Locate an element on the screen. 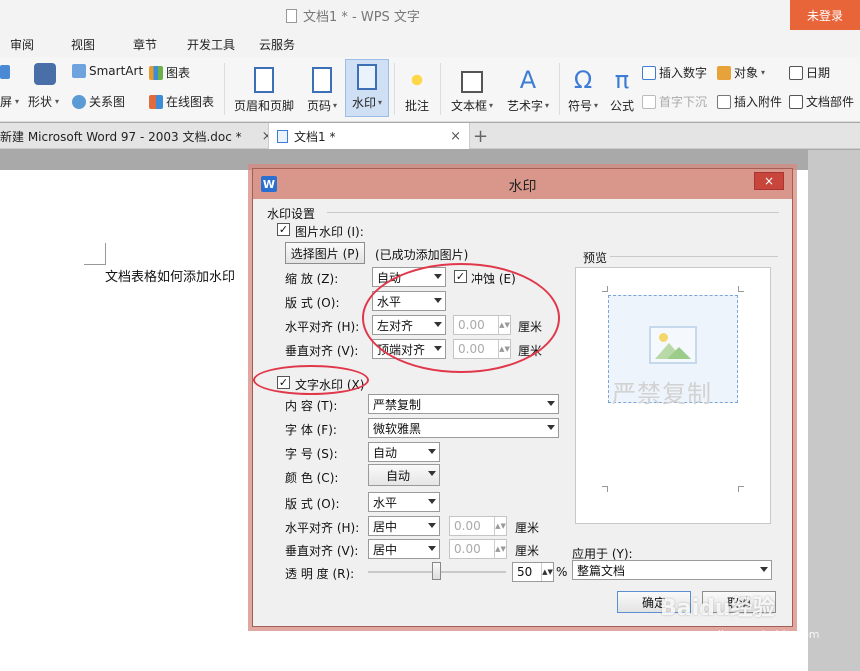 This screenshot has height=671, width=860. washout-label: 冲蚀 (E) is located at coordinates (493, 279).